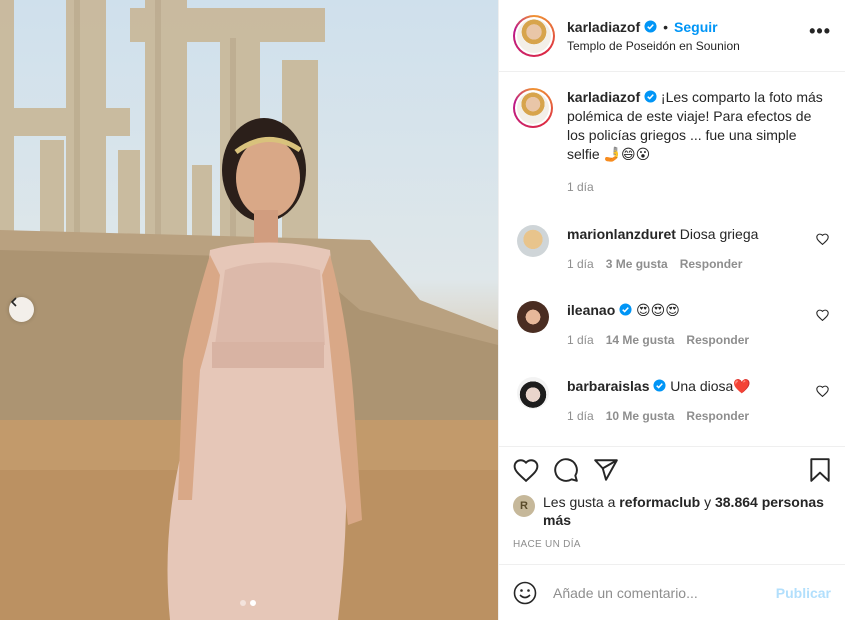  I want to click on comment-text: Diosa griega, so click(719, 234).